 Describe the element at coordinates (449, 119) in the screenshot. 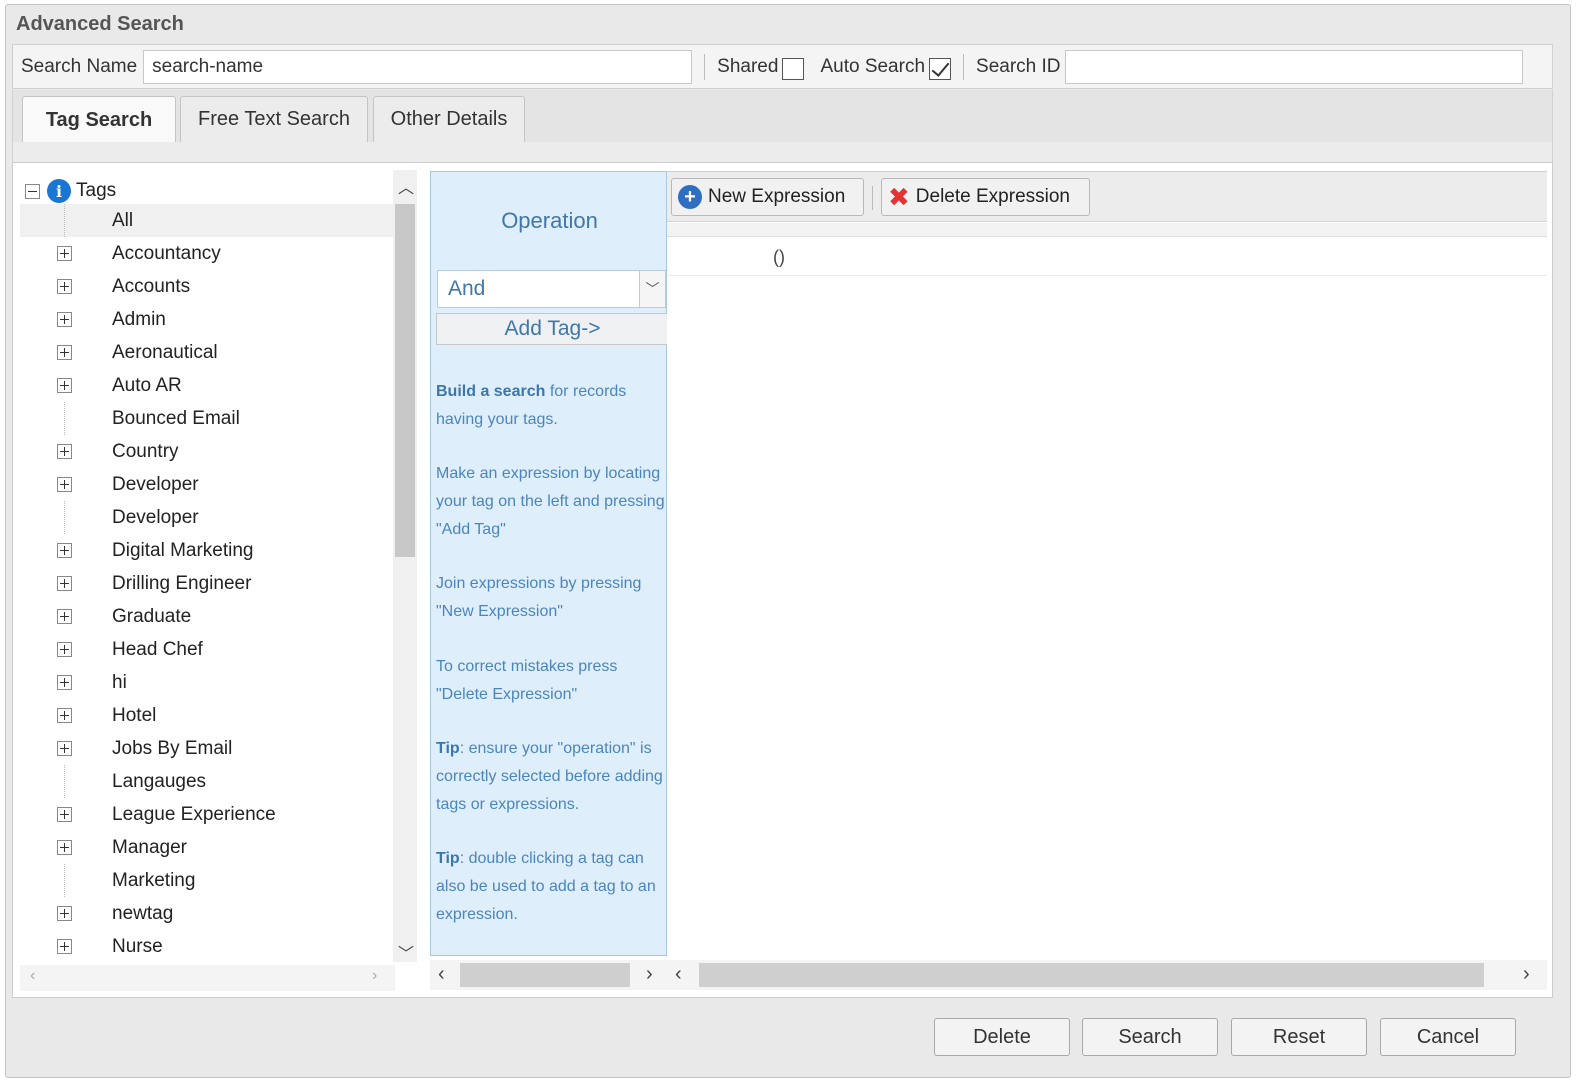

I see `tab-other-details: Other Details` at that location.